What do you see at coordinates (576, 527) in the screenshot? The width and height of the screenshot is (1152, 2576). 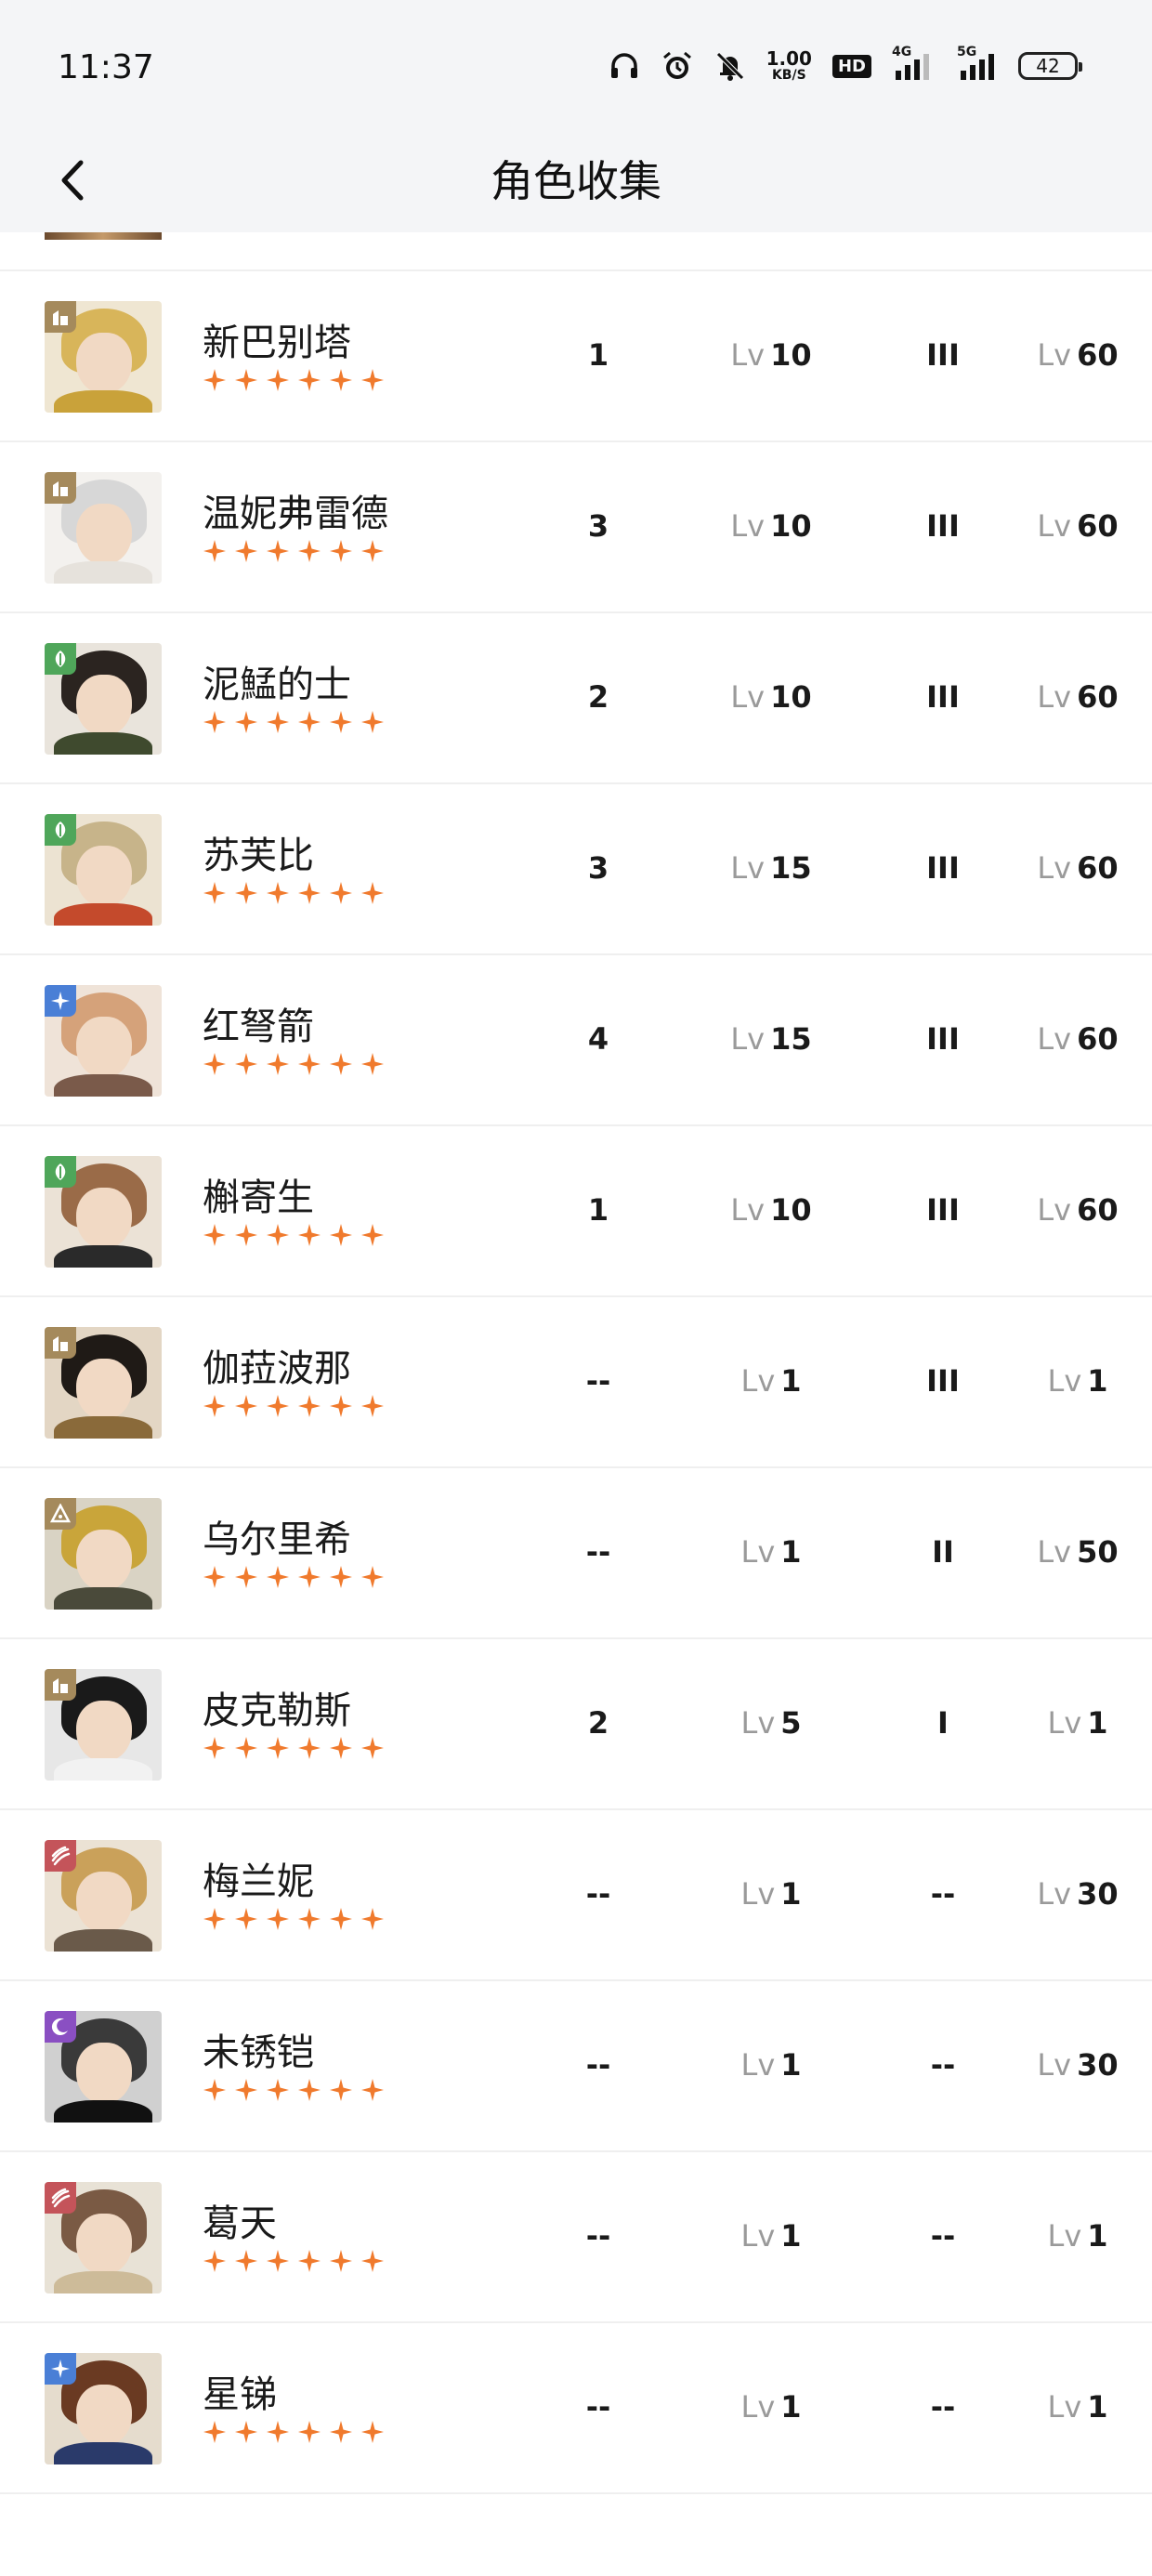 I see `character-row: 温妮弗雷德 3 Lv 10 III Lv 60` at bounding box center [576, 527].